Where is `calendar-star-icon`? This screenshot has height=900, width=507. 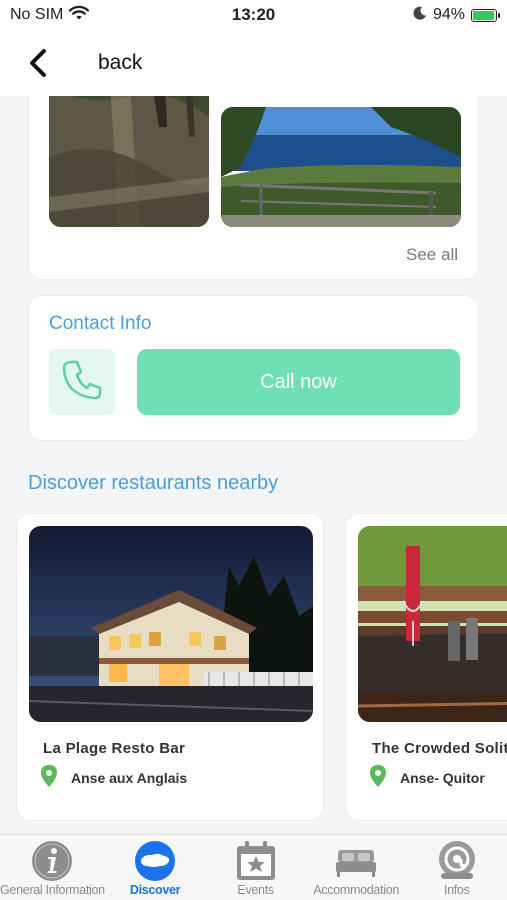
calendar-star-icon is located at coordinates (256, 861).